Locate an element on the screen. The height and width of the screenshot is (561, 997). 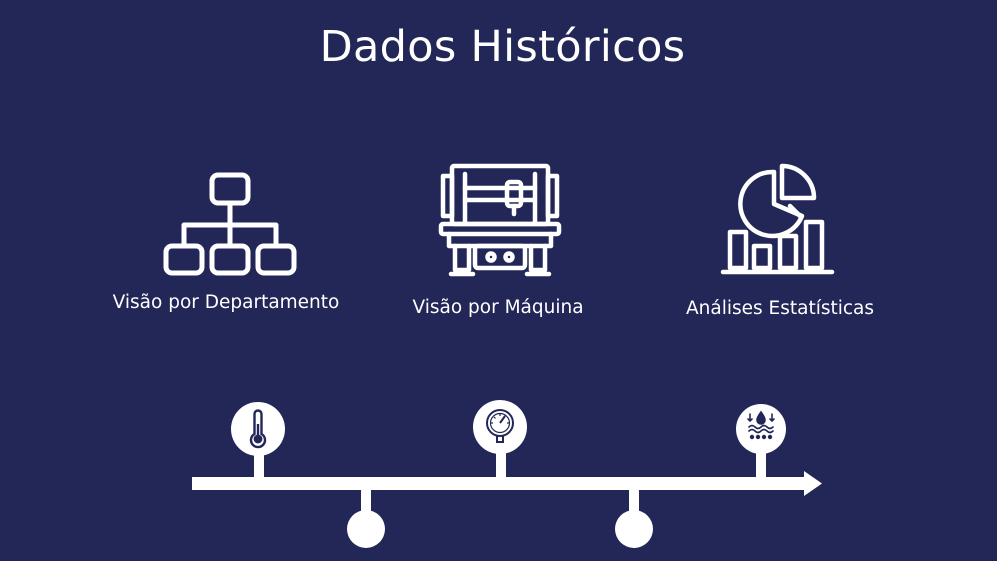
timeline-marker-pressure is located at coordinates (500, 427).